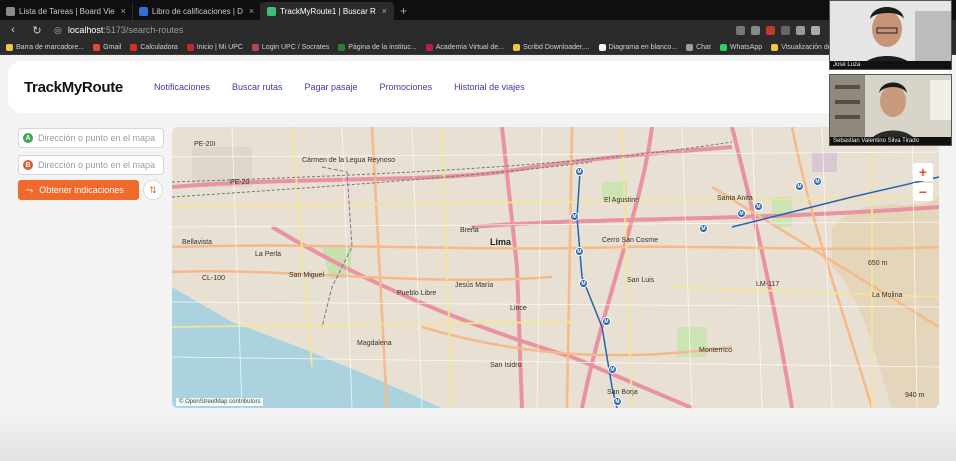 The width and height of the screenshot is (956, 461). I want to click on bookmark-item: Gmail, so click(107, 47).